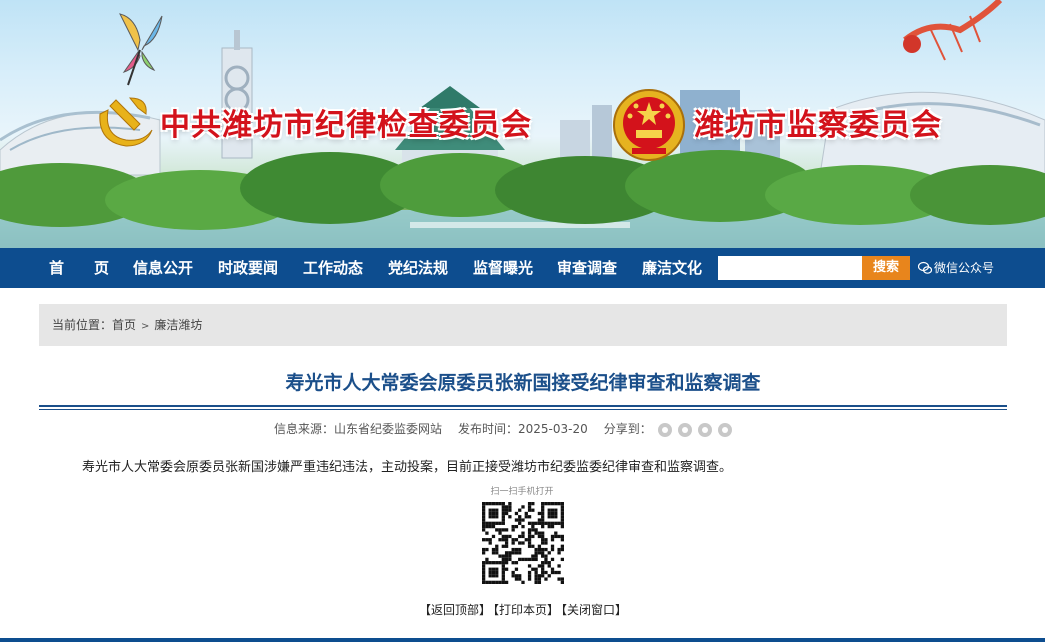  What do you see at coordinates (684, 429) in the screenshot?
I see `weibo-share-icon` at bounding box center [684, 429].